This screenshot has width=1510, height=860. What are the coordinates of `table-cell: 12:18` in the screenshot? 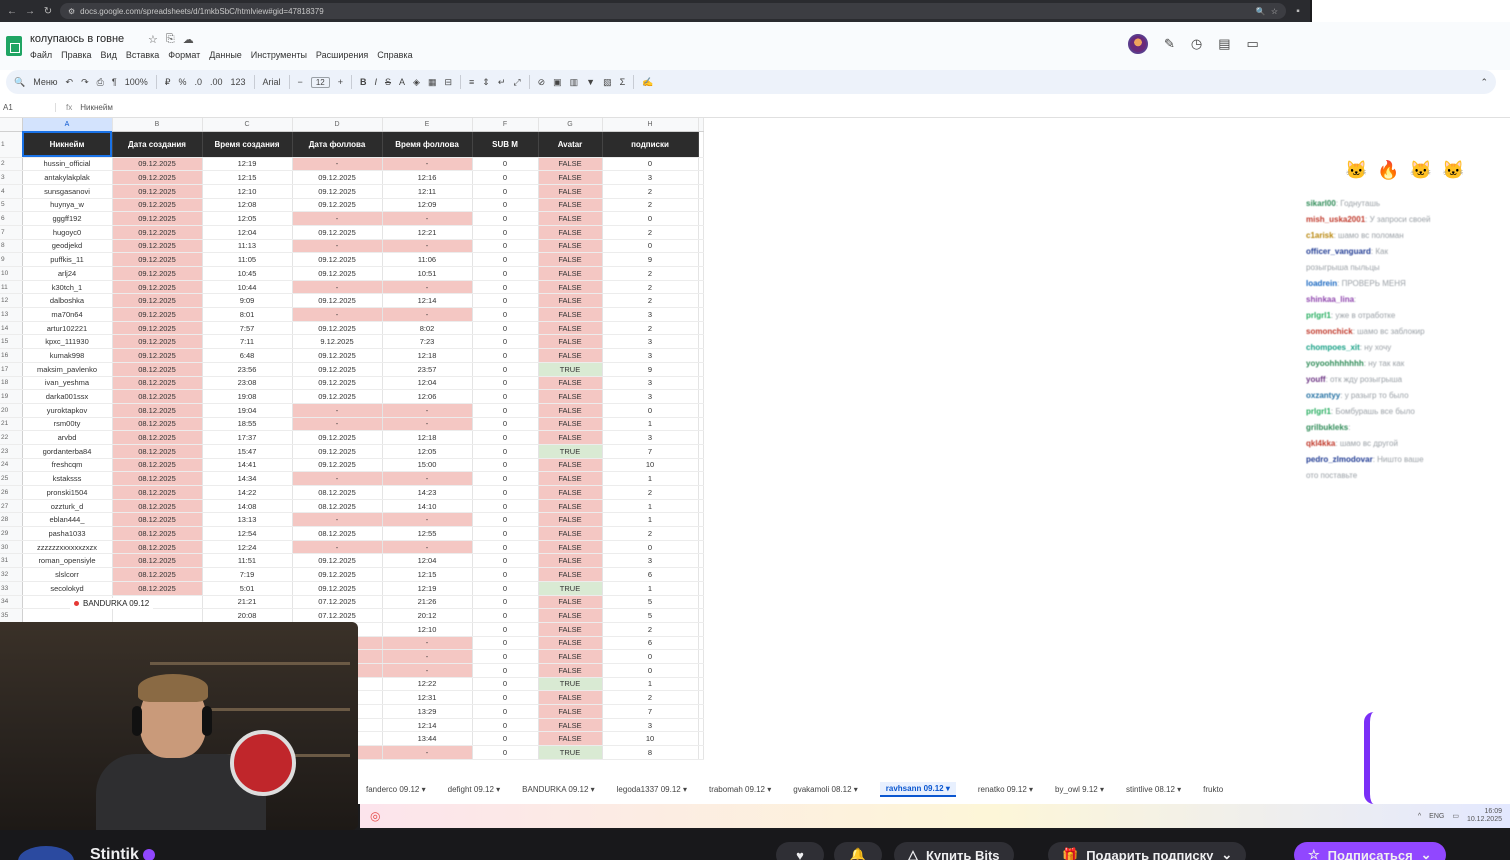 It's located at (427, 355).